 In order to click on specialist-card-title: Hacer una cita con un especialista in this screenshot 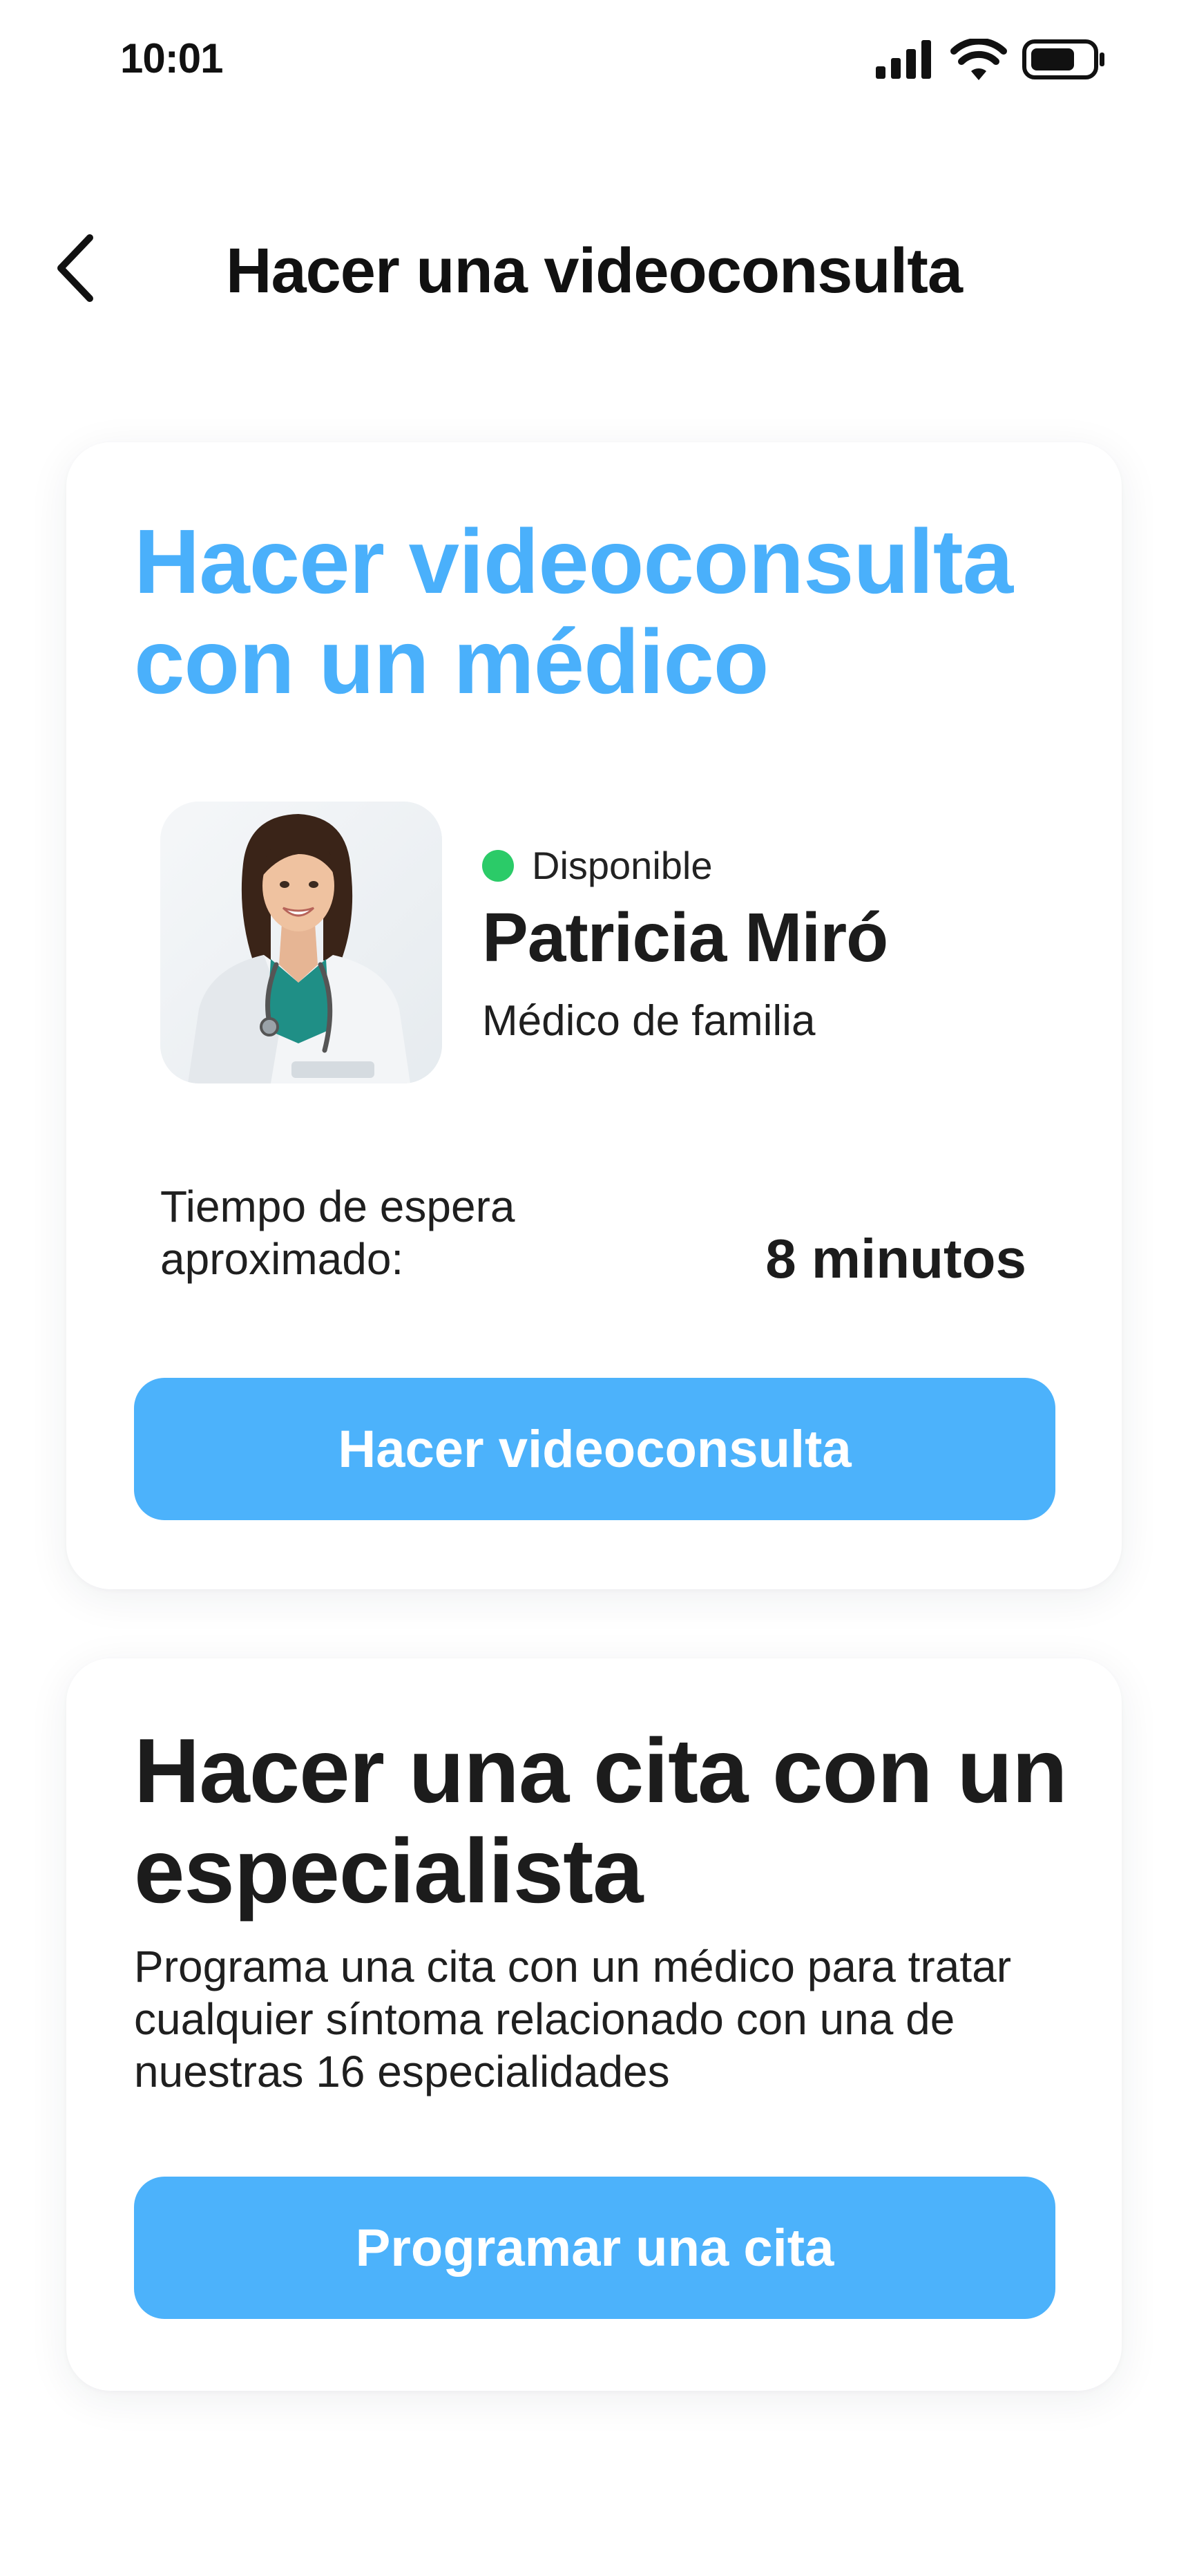, I will do `click(601, 1821)`.